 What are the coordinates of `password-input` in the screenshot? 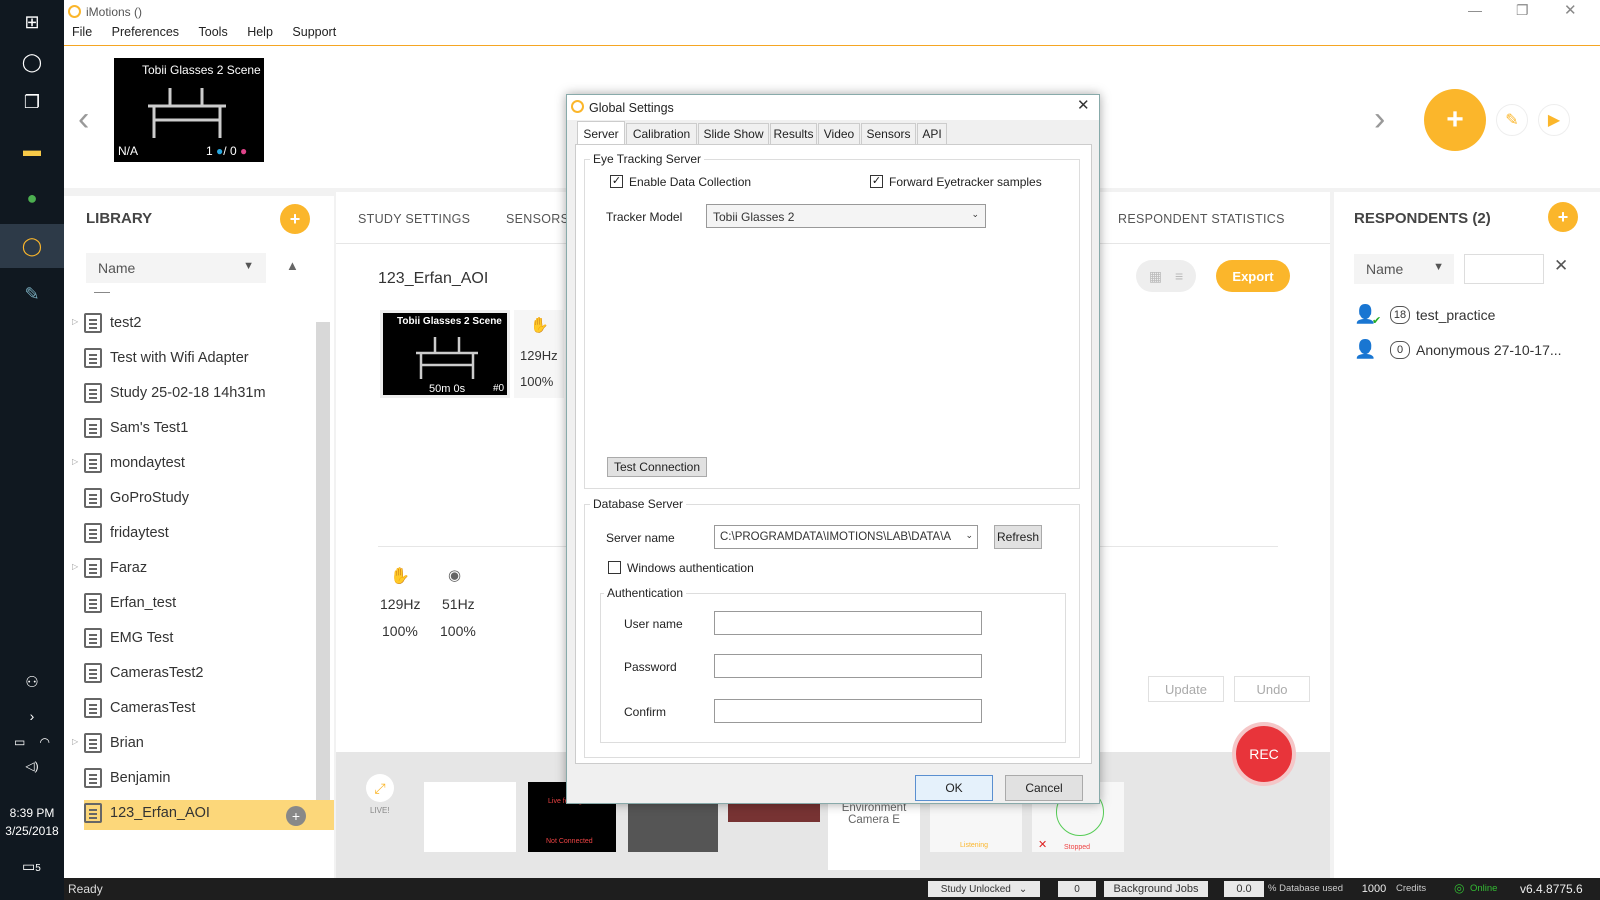 It's located at (848, 666).